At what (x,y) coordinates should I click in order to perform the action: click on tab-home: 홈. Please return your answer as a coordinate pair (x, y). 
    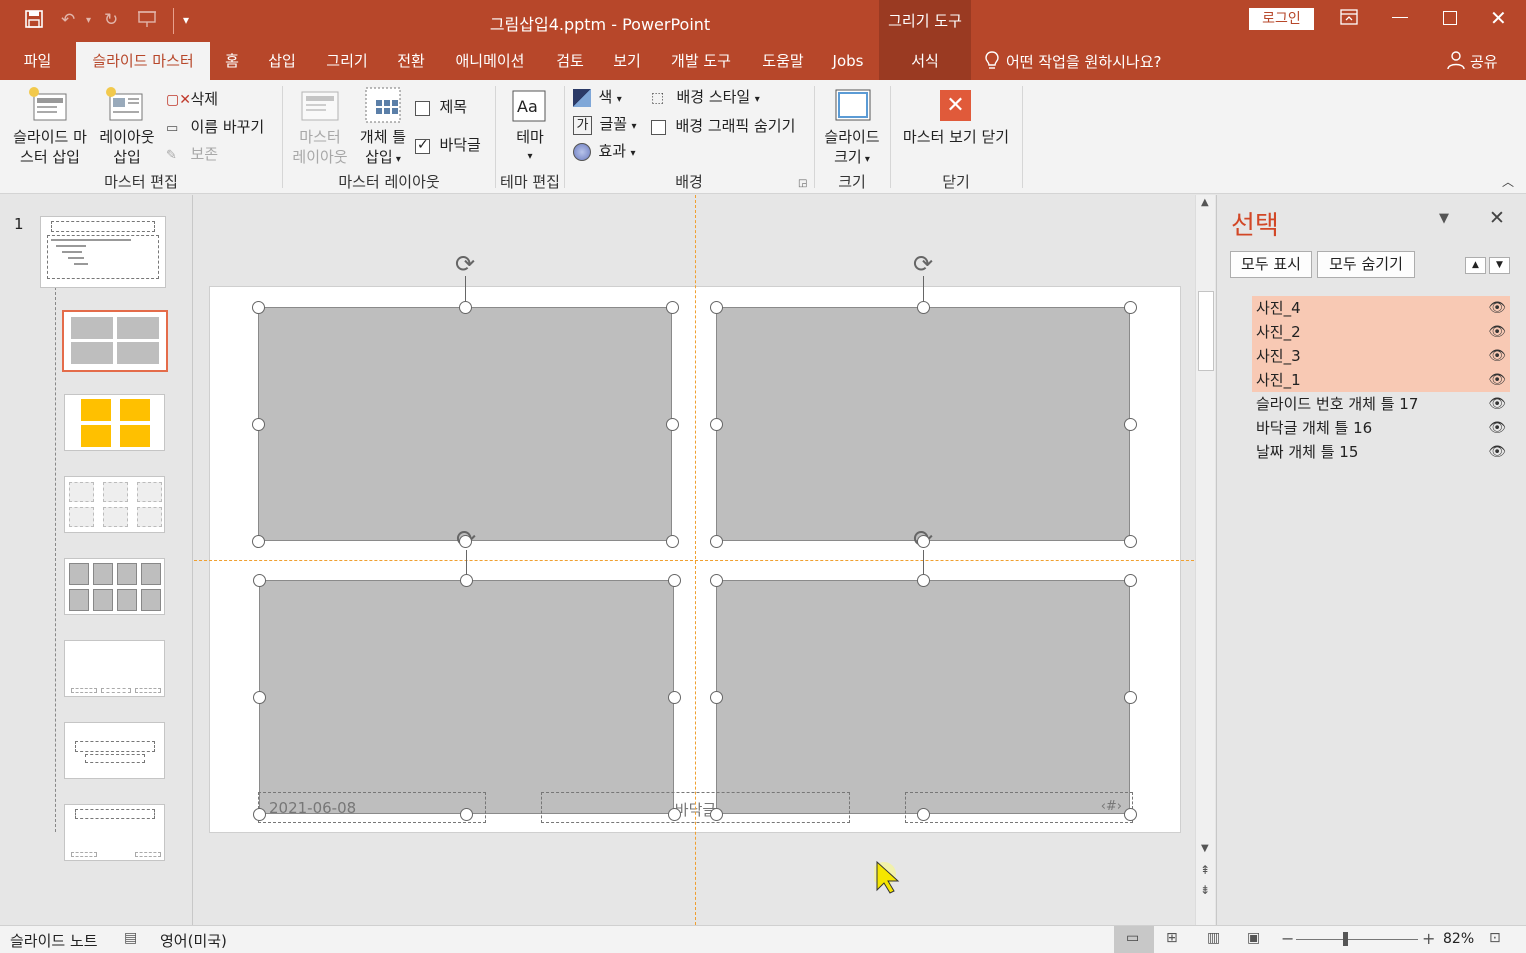
    Looking at the image, I should click on (232, 61).